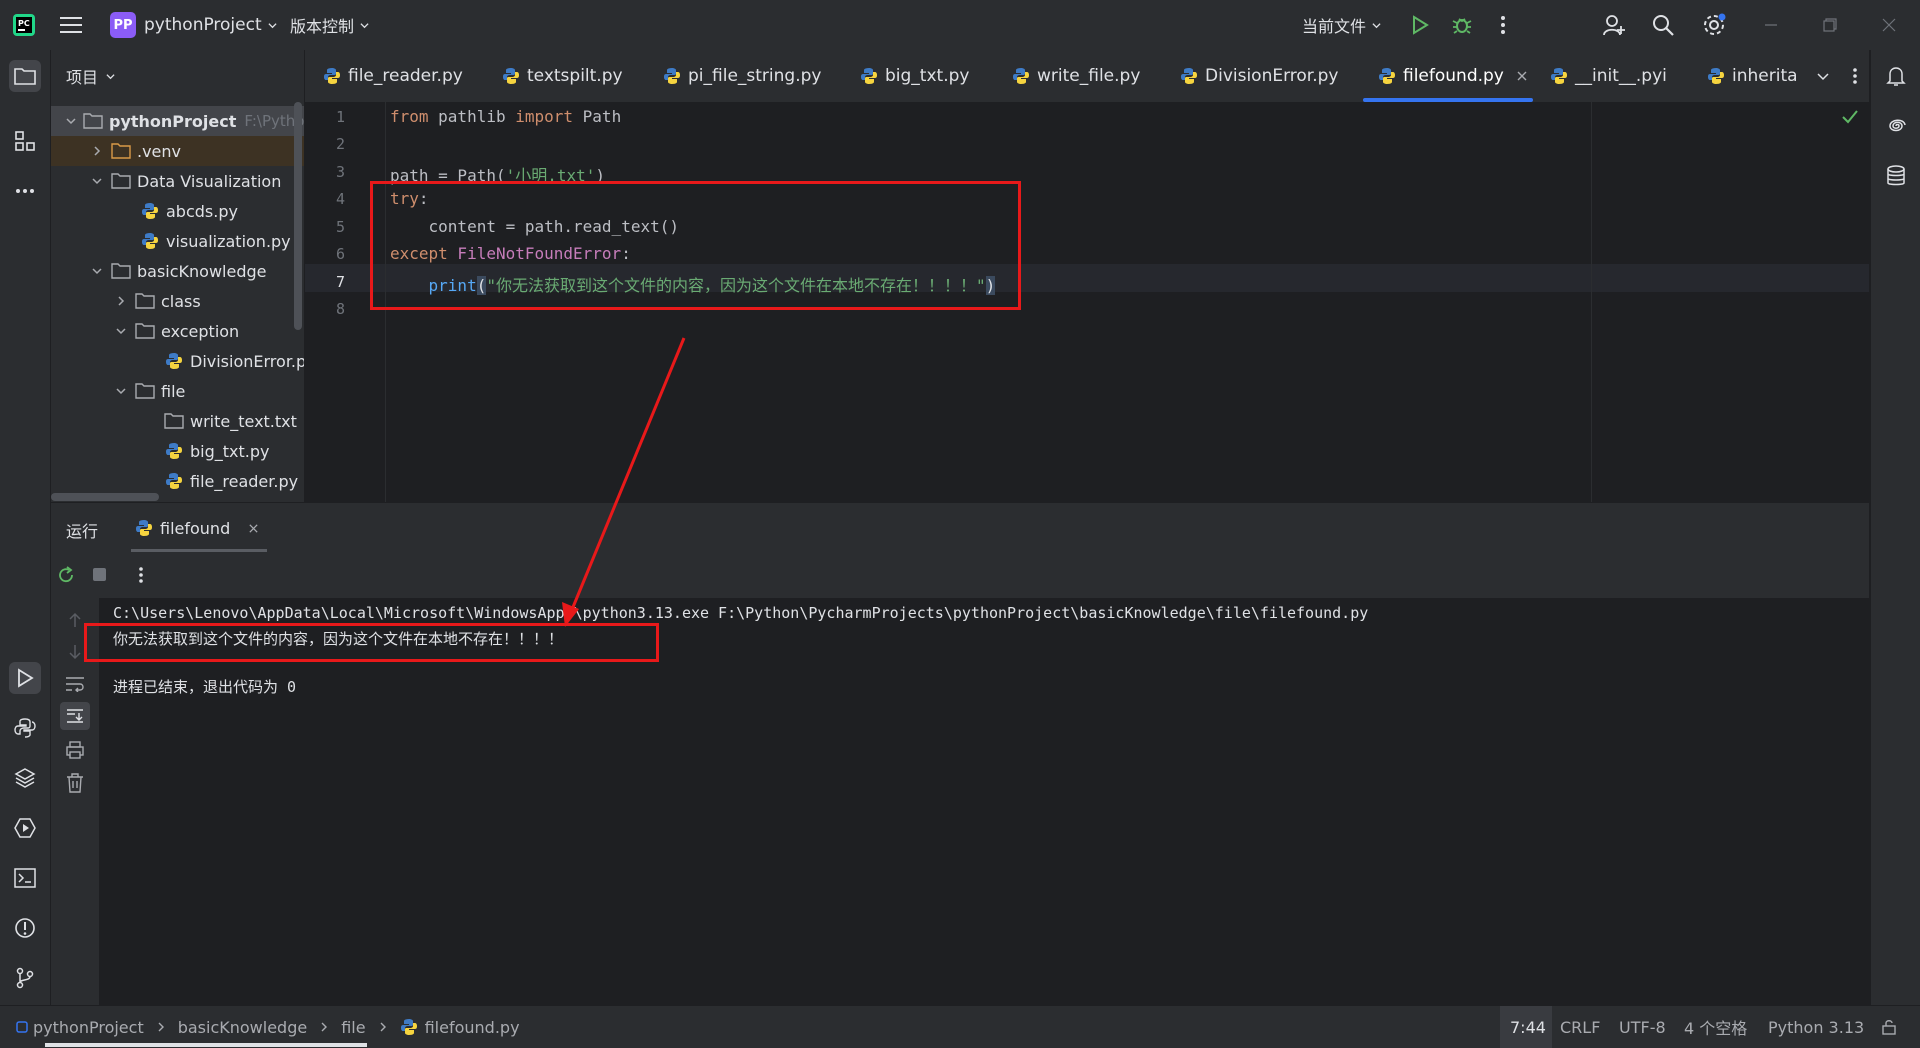 This screenshot has height=1048, width=1920. Describe the element at coordinates (1462, 25) in the screenshot. I see `debug-button` at that location.